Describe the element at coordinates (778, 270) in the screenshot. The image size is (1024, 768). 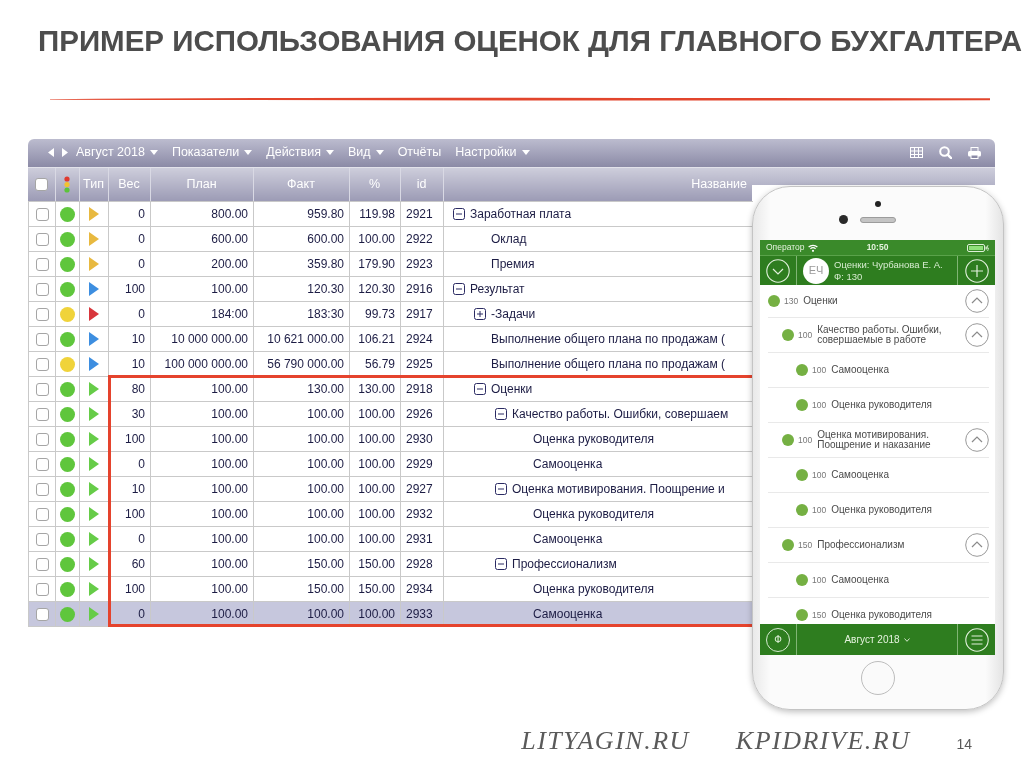
I see `chevron-down-icon` at that location.